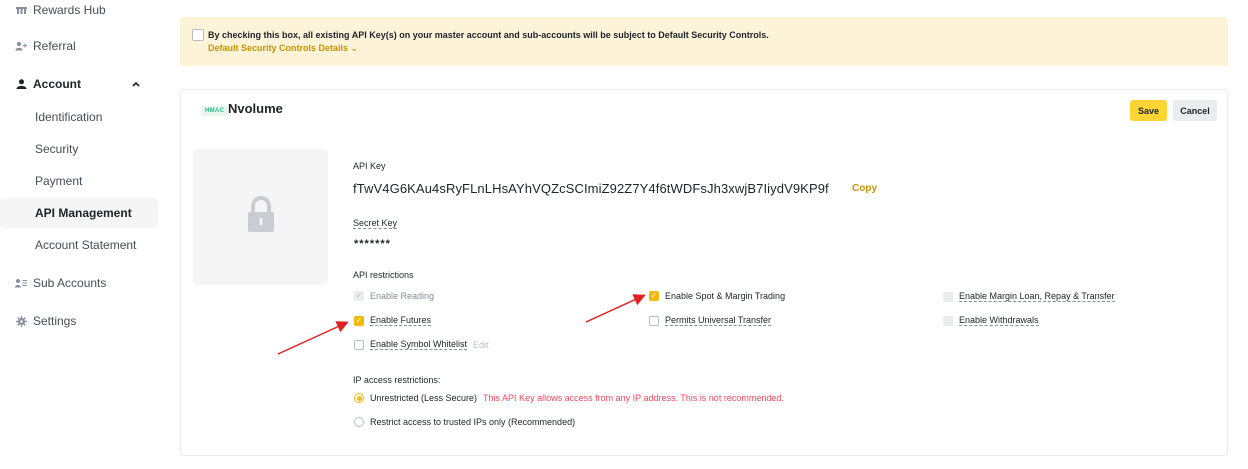 Image resolution: width=1248 pixels, height=469 pixels. What do you see at coordinates (375, 223) in the screenshot?
I see `secret-key-label: Secret Key` at bounding box center [375, 223].